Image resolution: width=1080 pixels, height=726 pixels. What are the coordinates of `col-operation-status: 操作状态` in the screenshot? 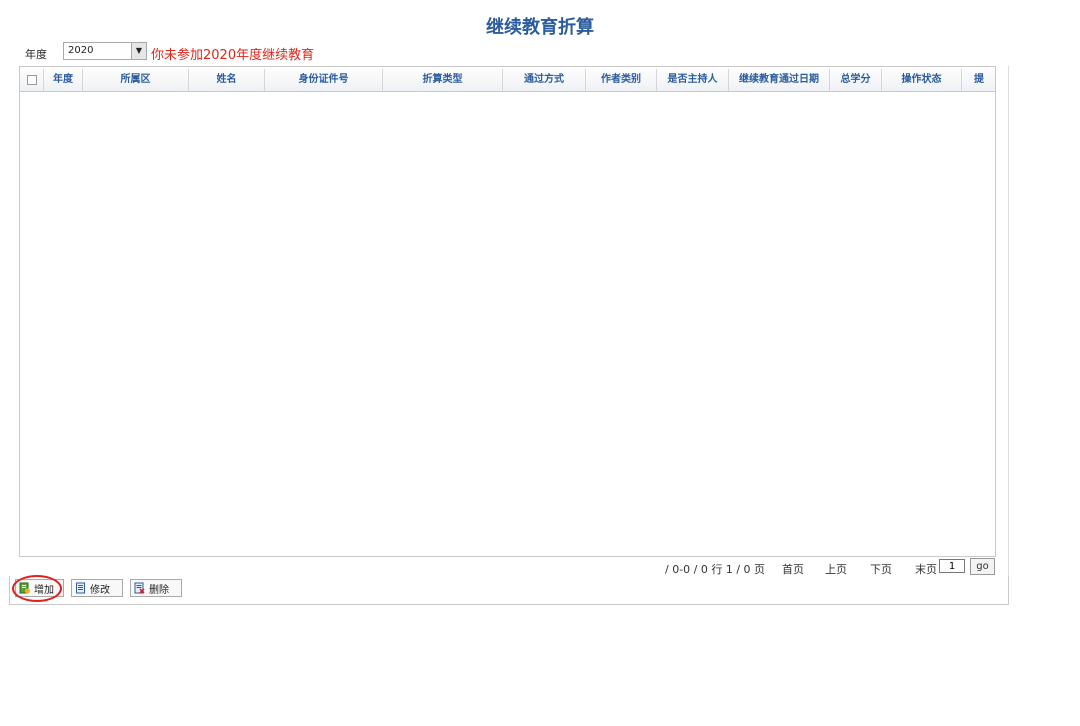 It's located at (922, 80).